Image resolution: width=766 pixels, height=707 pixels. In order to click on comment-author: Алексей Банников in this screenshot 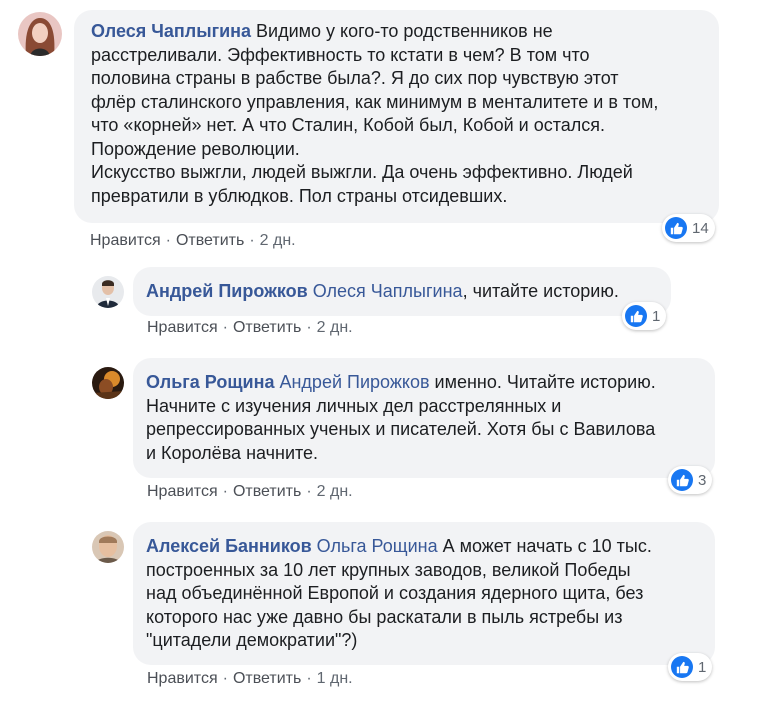, I will do `click(229, 546)`.